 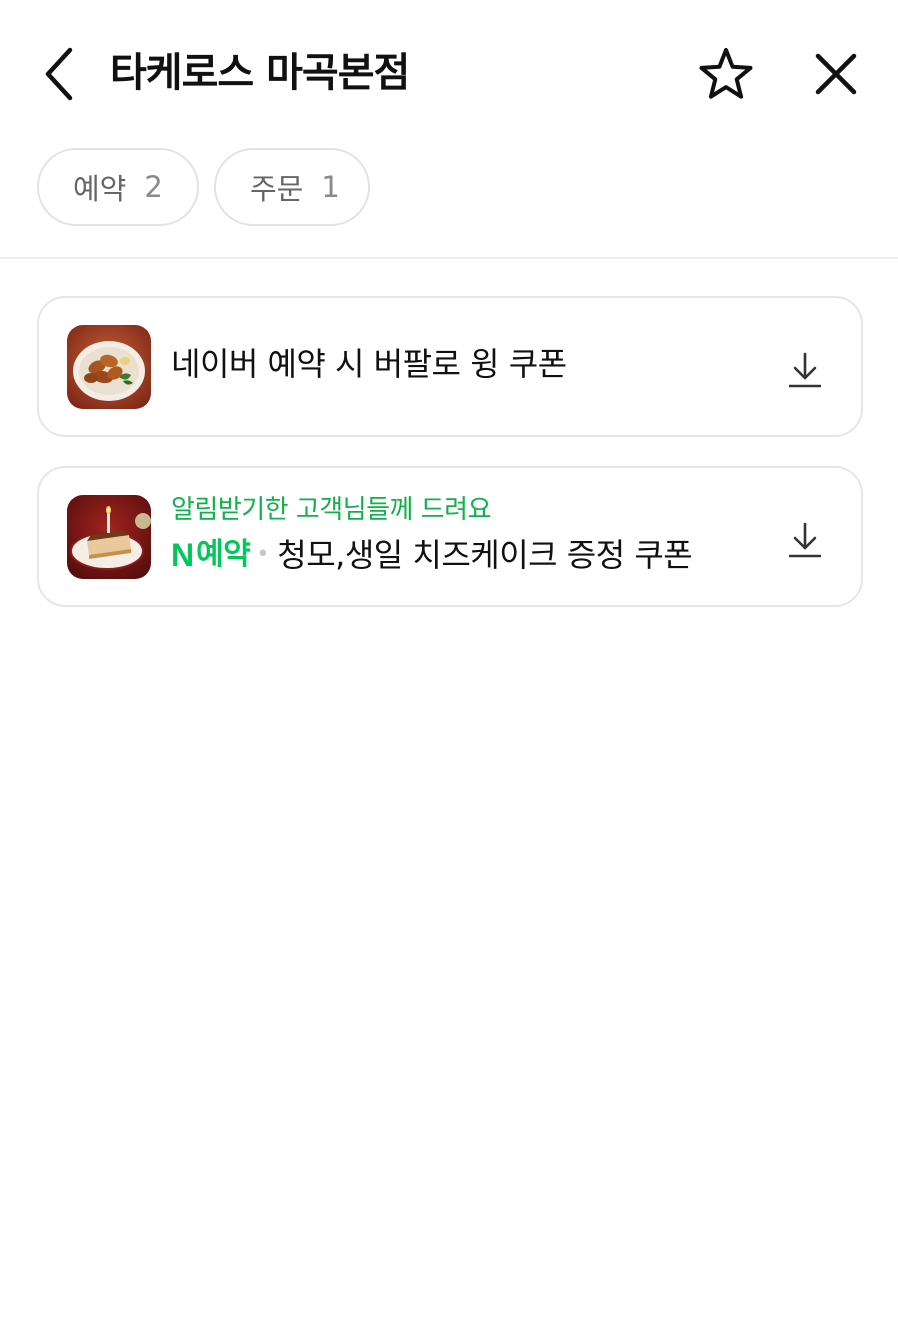 I want to click on coupon-title: 청모,생일 치즈케이크 증정 쿠폰, so click(x=485, y=555).